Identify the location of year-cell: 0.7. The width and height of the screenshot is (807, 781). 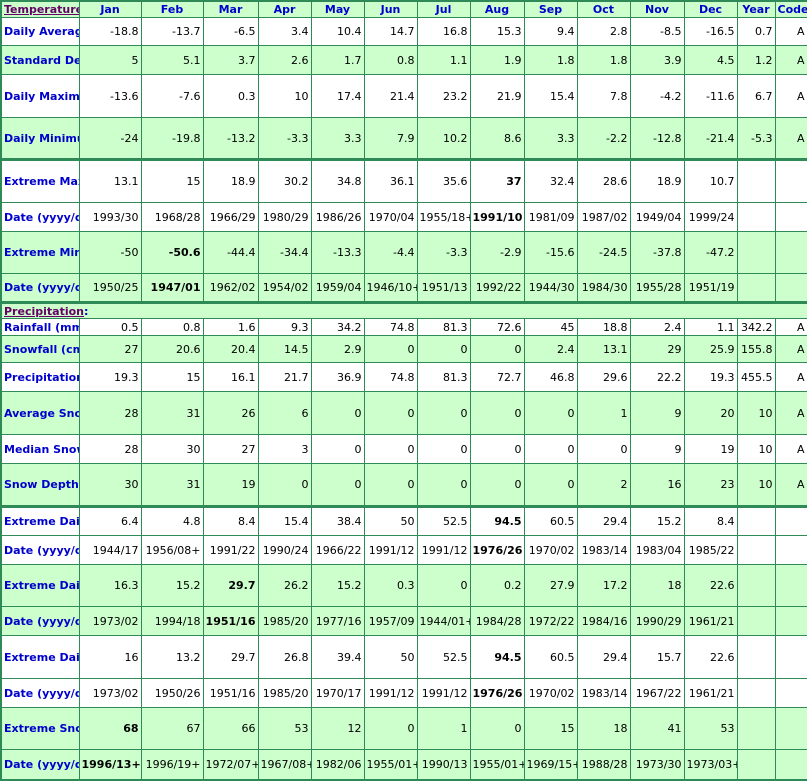
(756, 31).